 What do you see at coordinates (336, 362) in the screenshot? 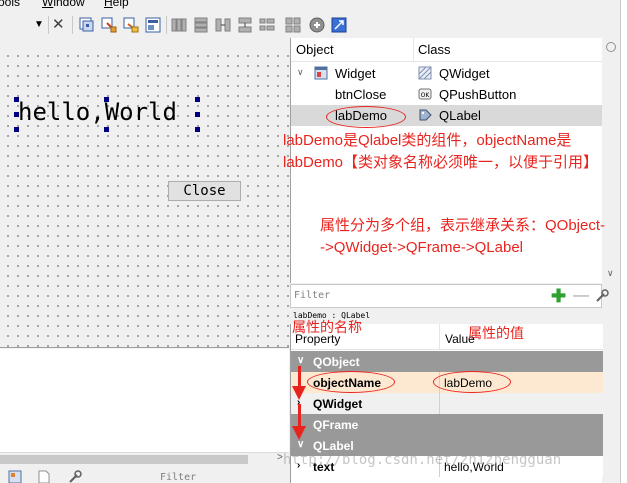
I see `property-group-label: QObject` at bounding box center [336, 362].